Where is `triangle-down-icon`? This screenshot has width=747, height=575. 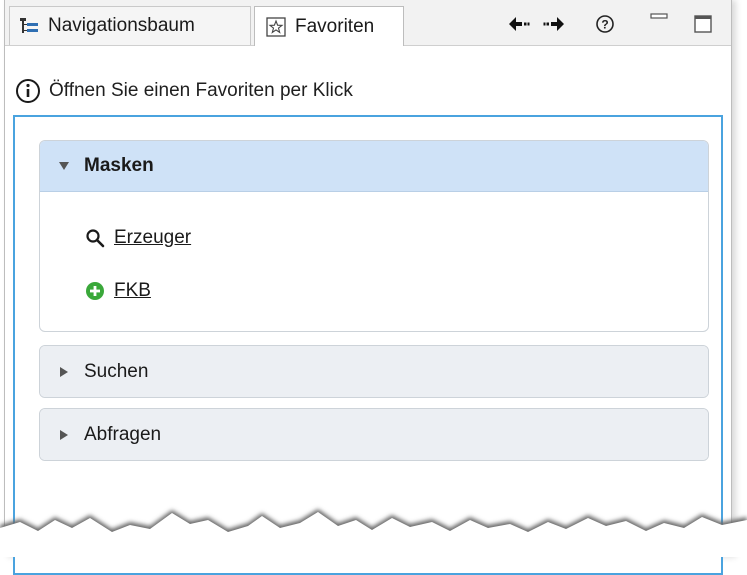
triangle-down-icon is located at coordinates (64, 166).